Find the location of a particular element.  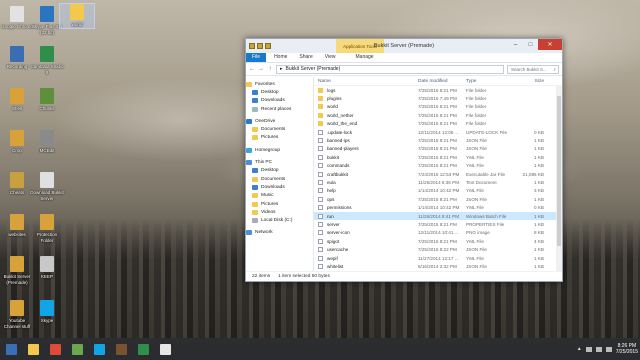

desktop-icon-item: Chunks is located at coordinates (47, 100).